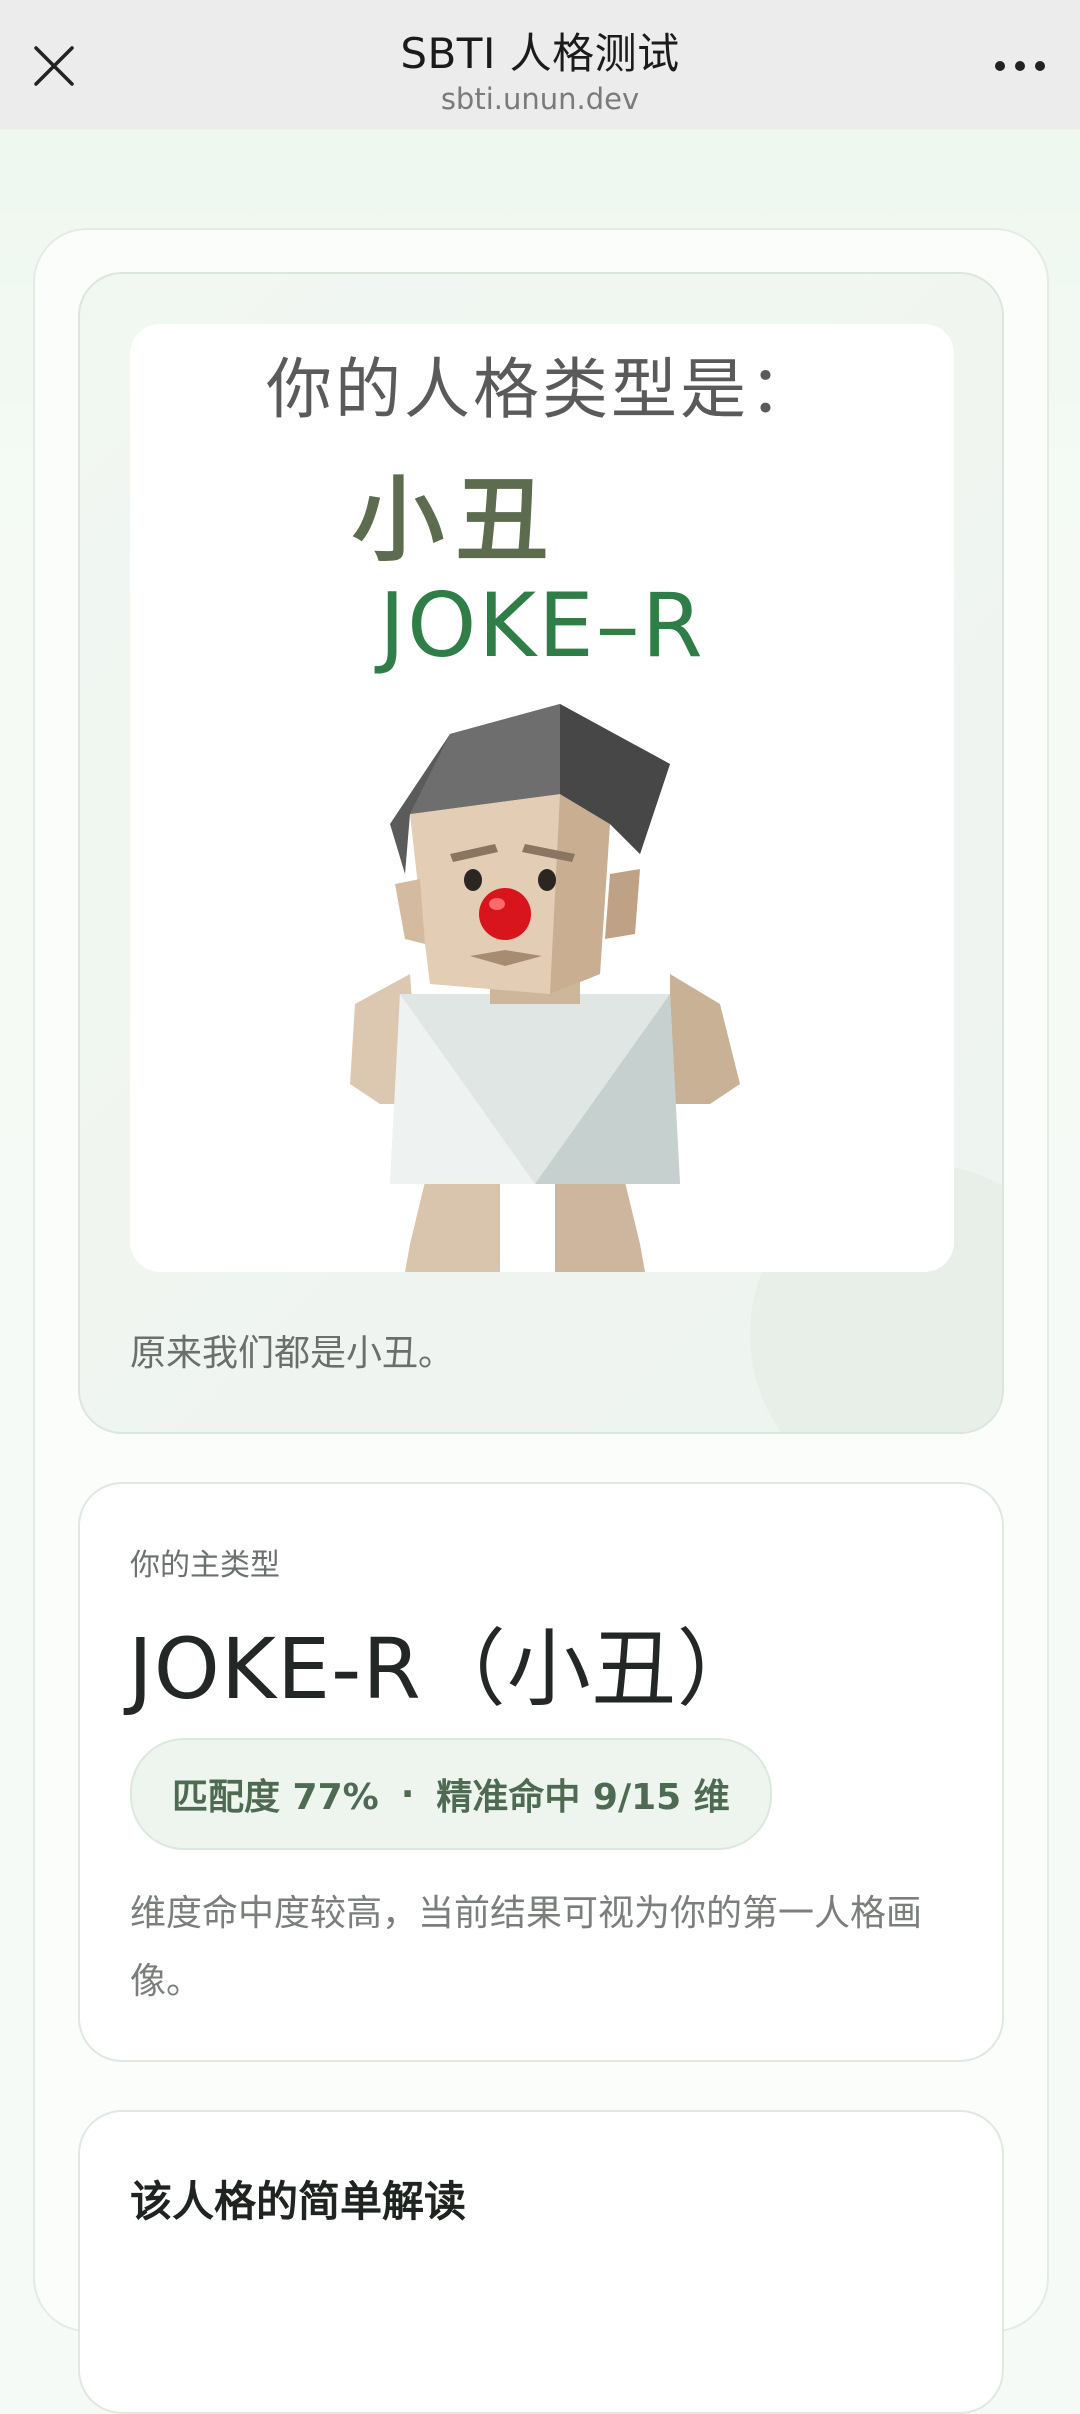  What do you see at coordinates (445, 1669) in the screenshot?
I see `main-type-name: JOKE-R（小丑）` at bounding box center [445, 1669].